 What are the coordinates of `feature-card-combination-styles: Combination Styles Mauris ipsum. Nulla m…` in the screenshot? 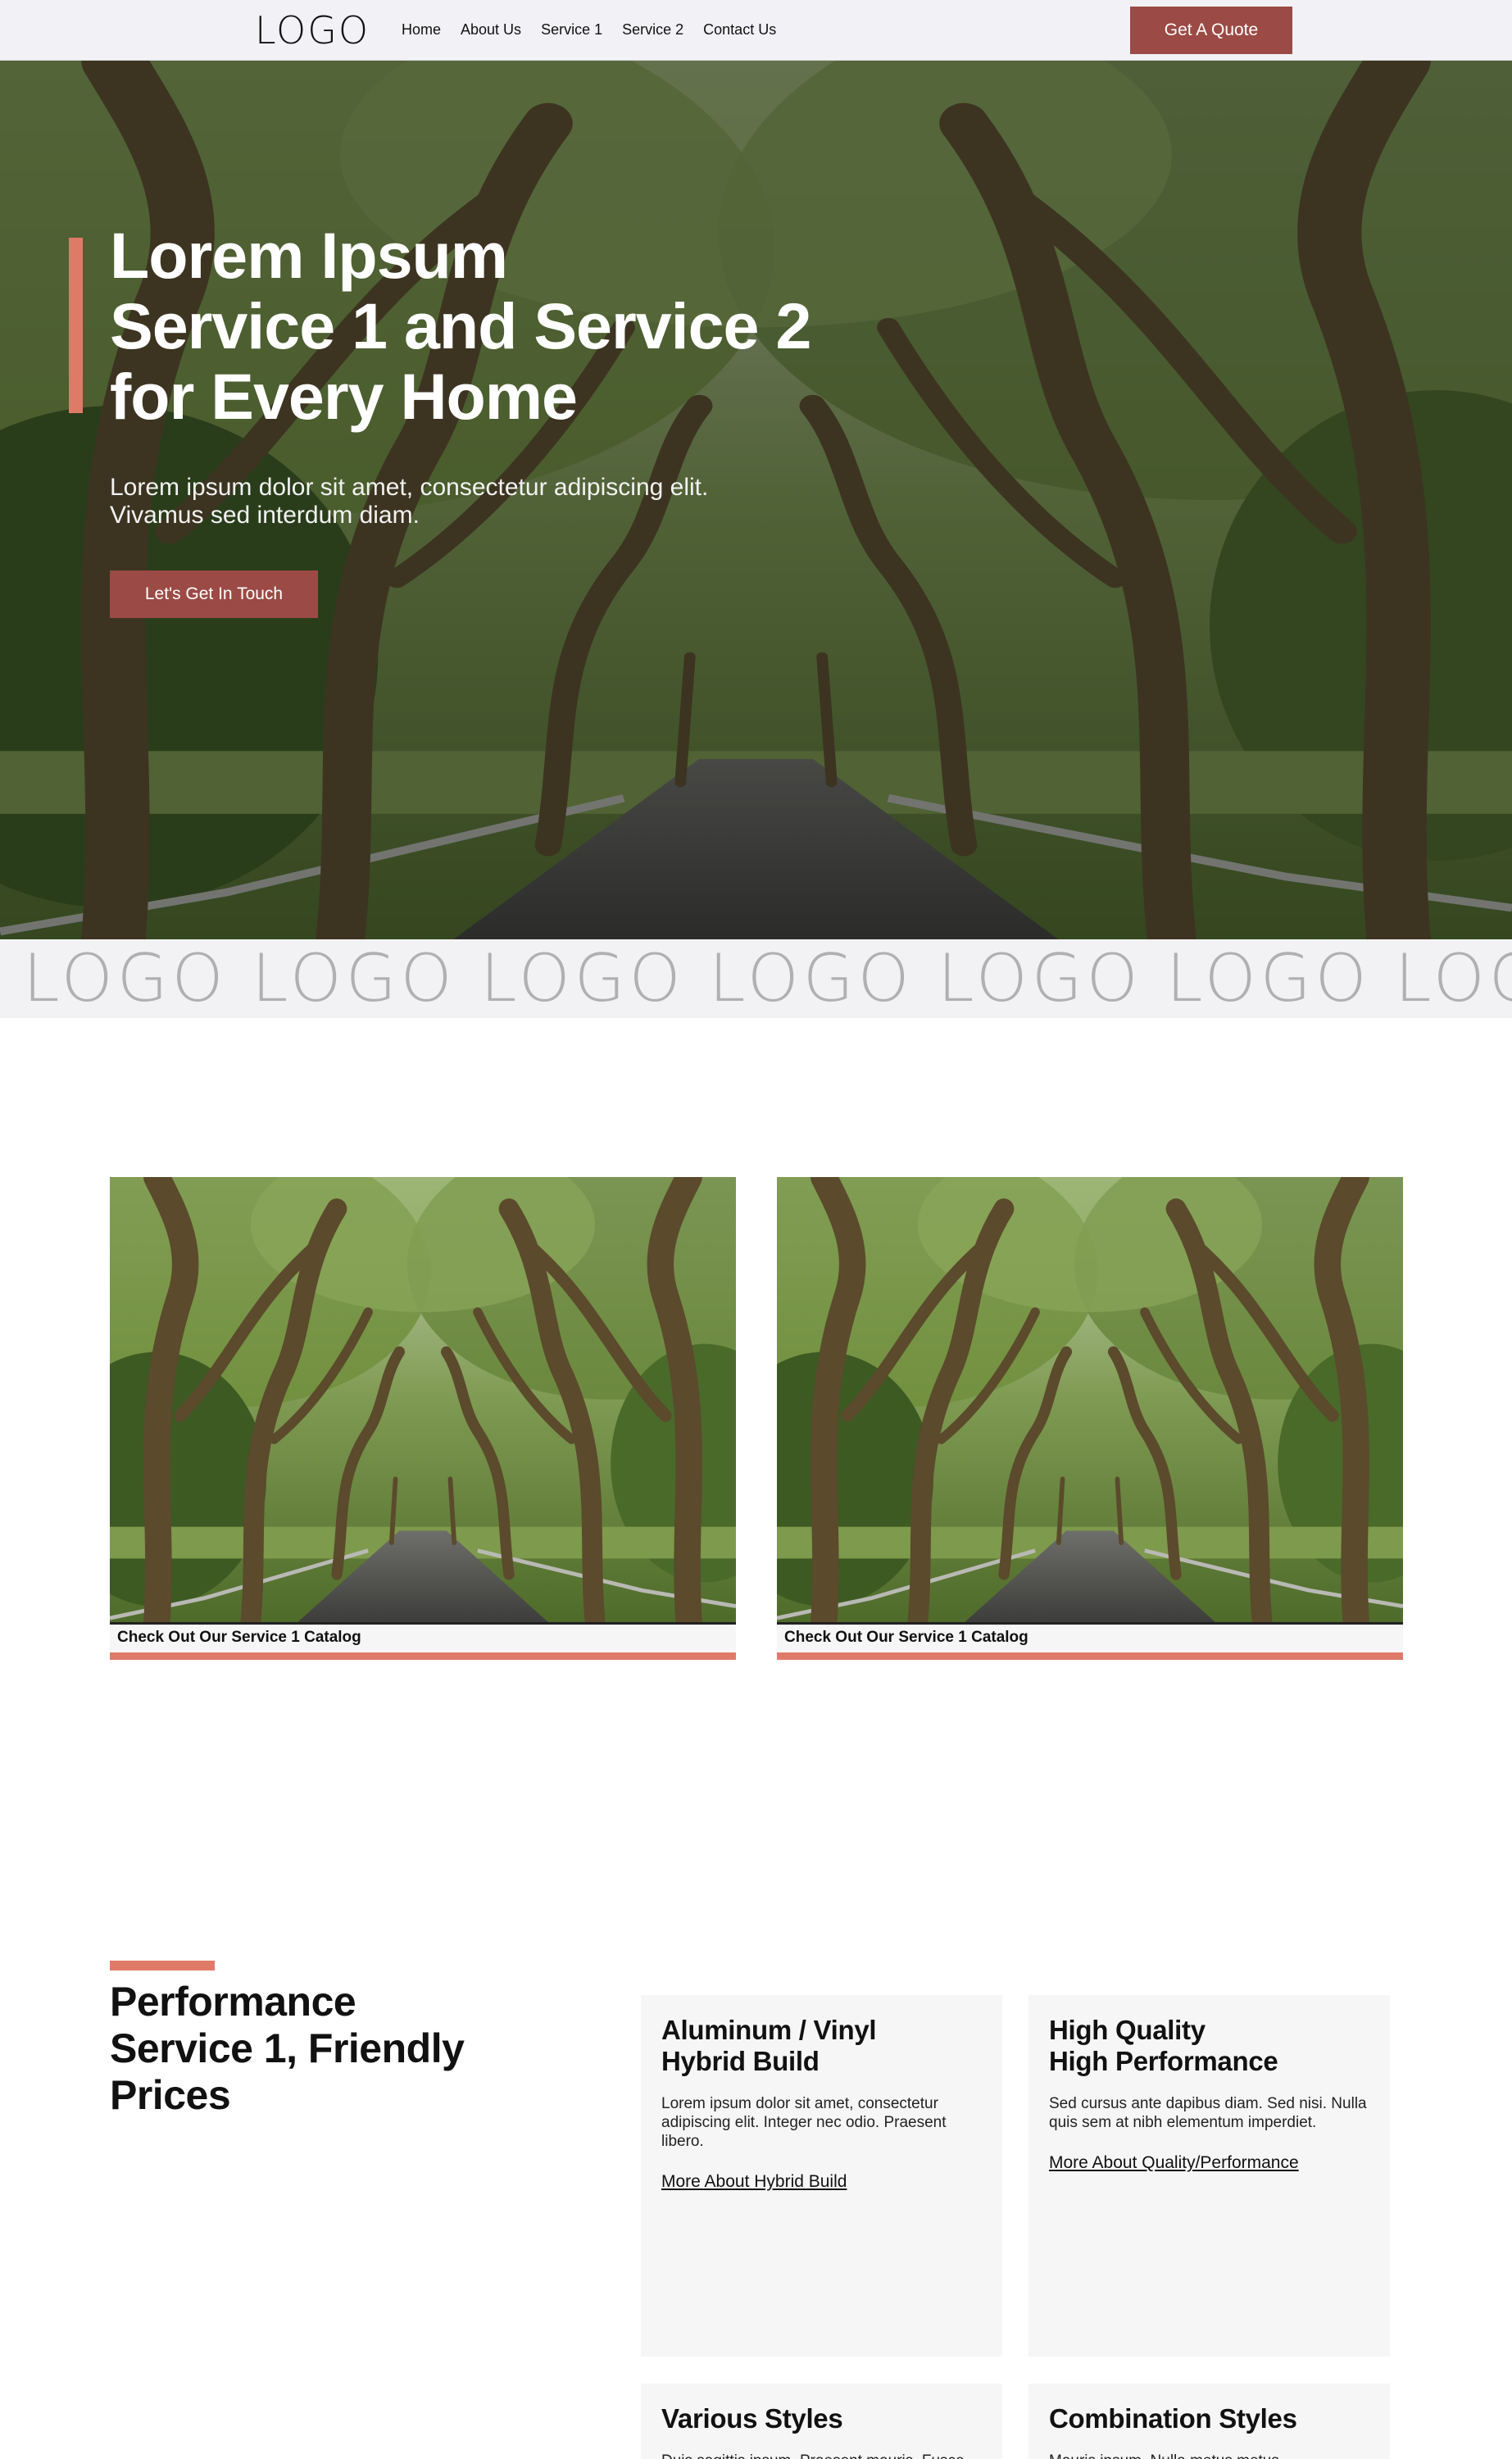 It's located at (1209, 2421).